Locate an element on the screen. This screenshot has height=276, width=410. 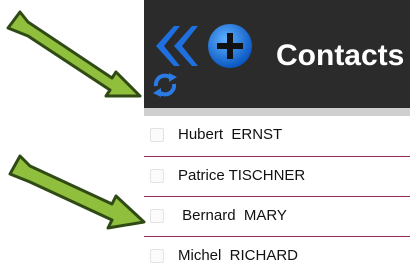
contact-row: Patrice TISCHNER is located at coordinates (277, 176).